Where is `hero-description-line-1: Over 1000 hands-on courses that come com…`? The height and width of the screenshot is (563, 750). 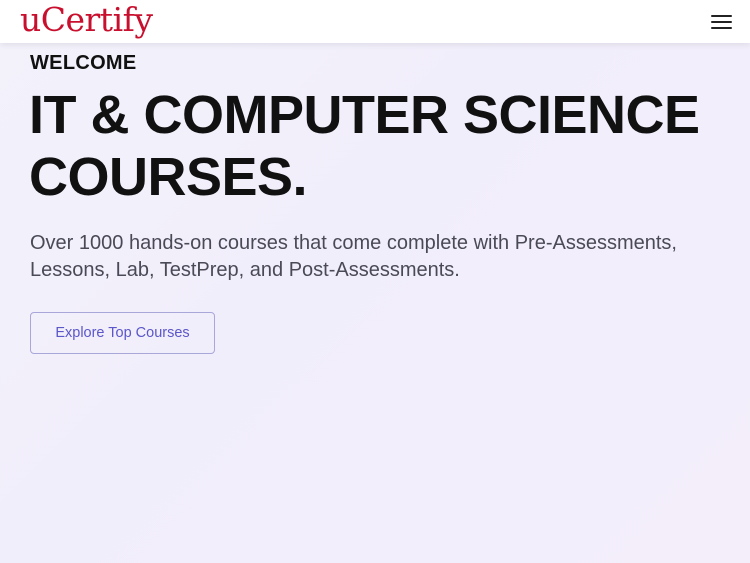
hero-description-line-1: Over 1000 hands-on courses that come com… is located at coordinates (353, 243).